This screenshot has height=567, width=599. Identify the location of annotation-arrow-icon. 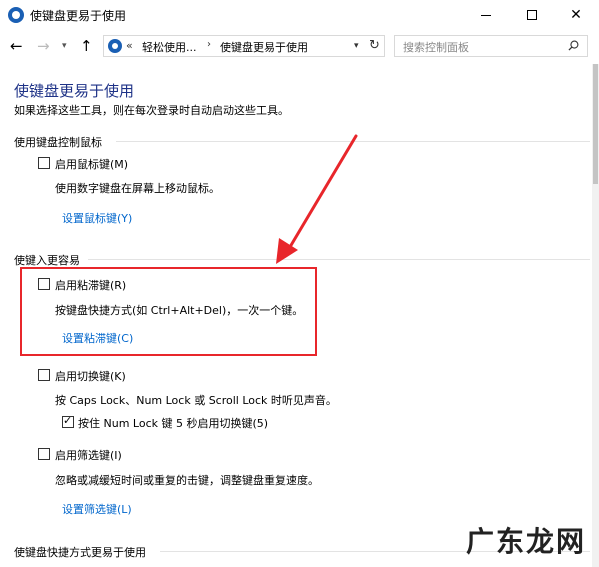
(317, 199).